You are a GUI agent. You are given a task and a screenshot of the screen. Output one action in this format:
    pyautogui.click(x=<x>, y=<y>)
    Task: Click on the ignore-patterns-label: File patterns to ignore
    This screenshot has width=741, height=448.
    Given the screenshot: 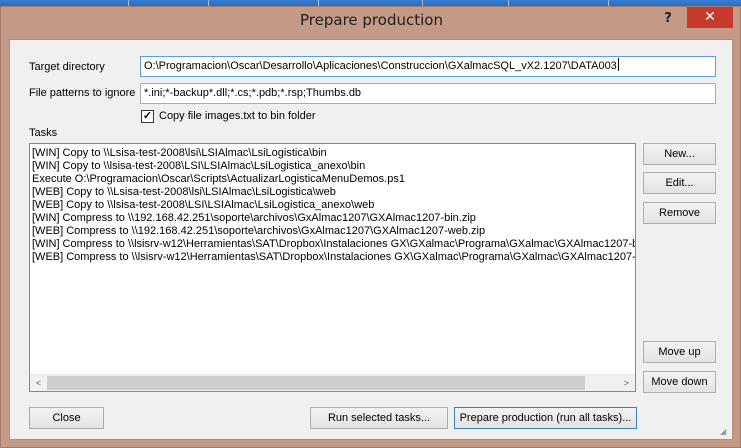 What is the action you would take?
    pyautogui.click(x=82, y=93)
    